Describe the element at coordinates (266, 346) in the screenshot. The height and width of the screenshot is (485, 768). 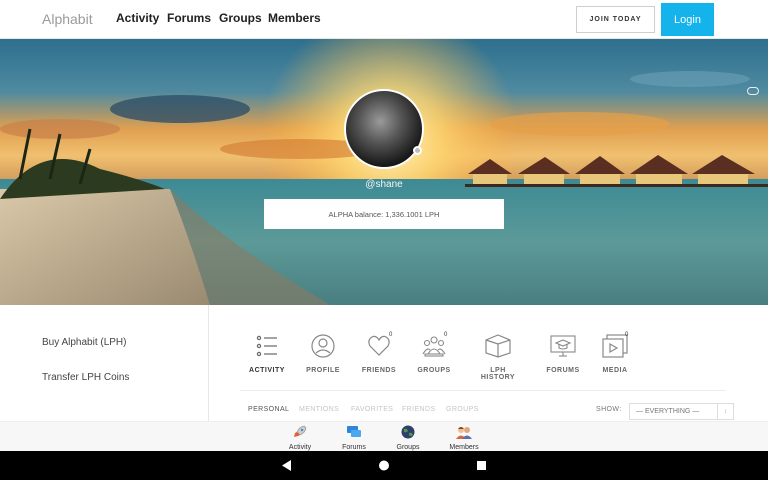
I see `activity-list-icon` at that location.